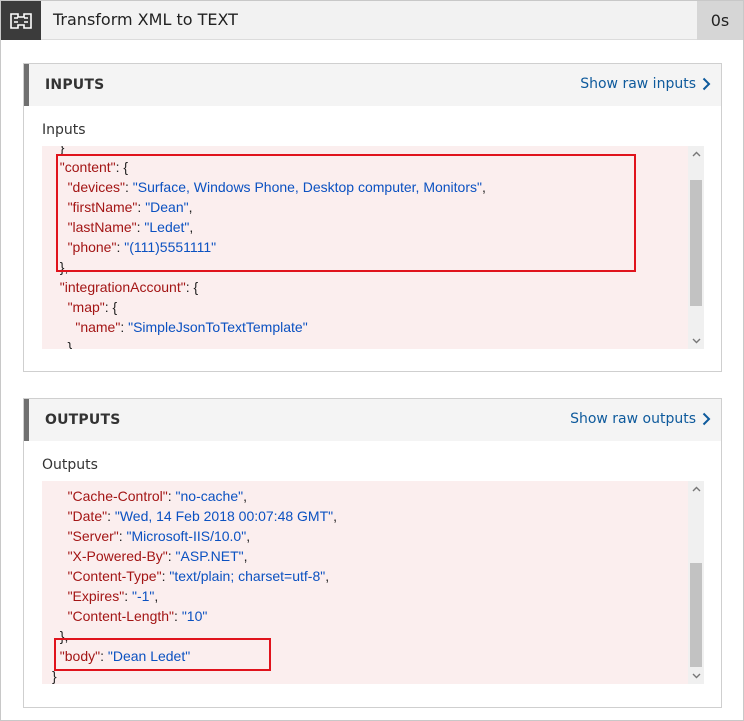 The image size is (744, 721). Describe the element at coordinates (372, 20) in the screenshot. I see `action-header: Transform XML to TEXT 0s` at that location.